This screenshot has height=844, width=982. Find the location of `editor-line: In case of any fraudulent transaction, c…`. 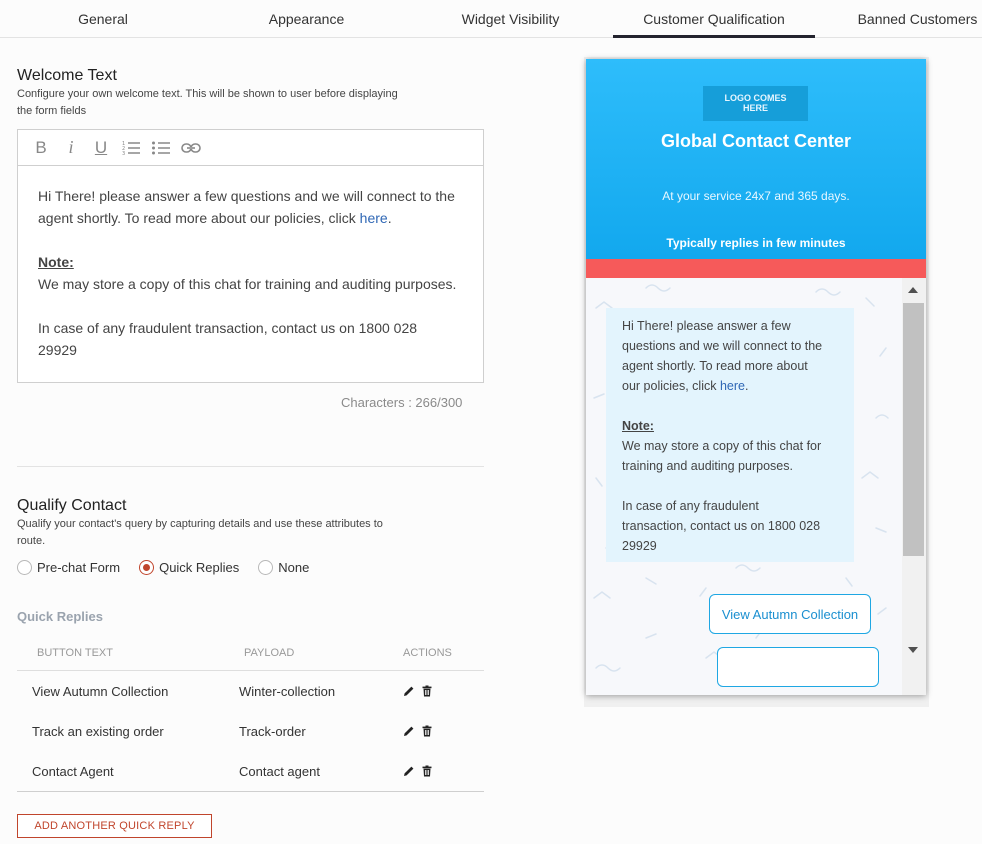

editor-line: In case of any fraudulent transaction, c… is located at coordinates (228, 328).